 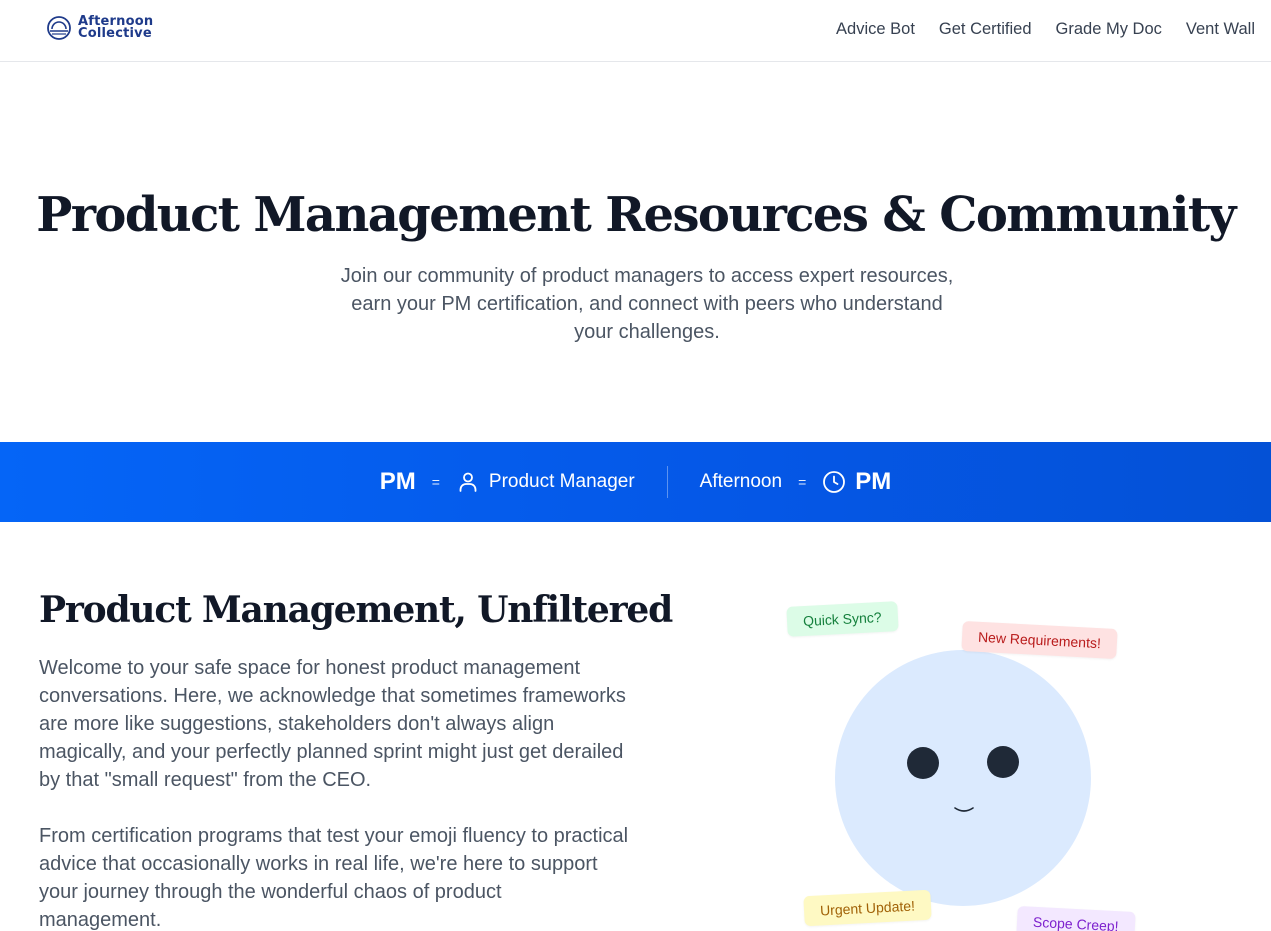 I want to click on clock-icon, so click(x=834, y=482).